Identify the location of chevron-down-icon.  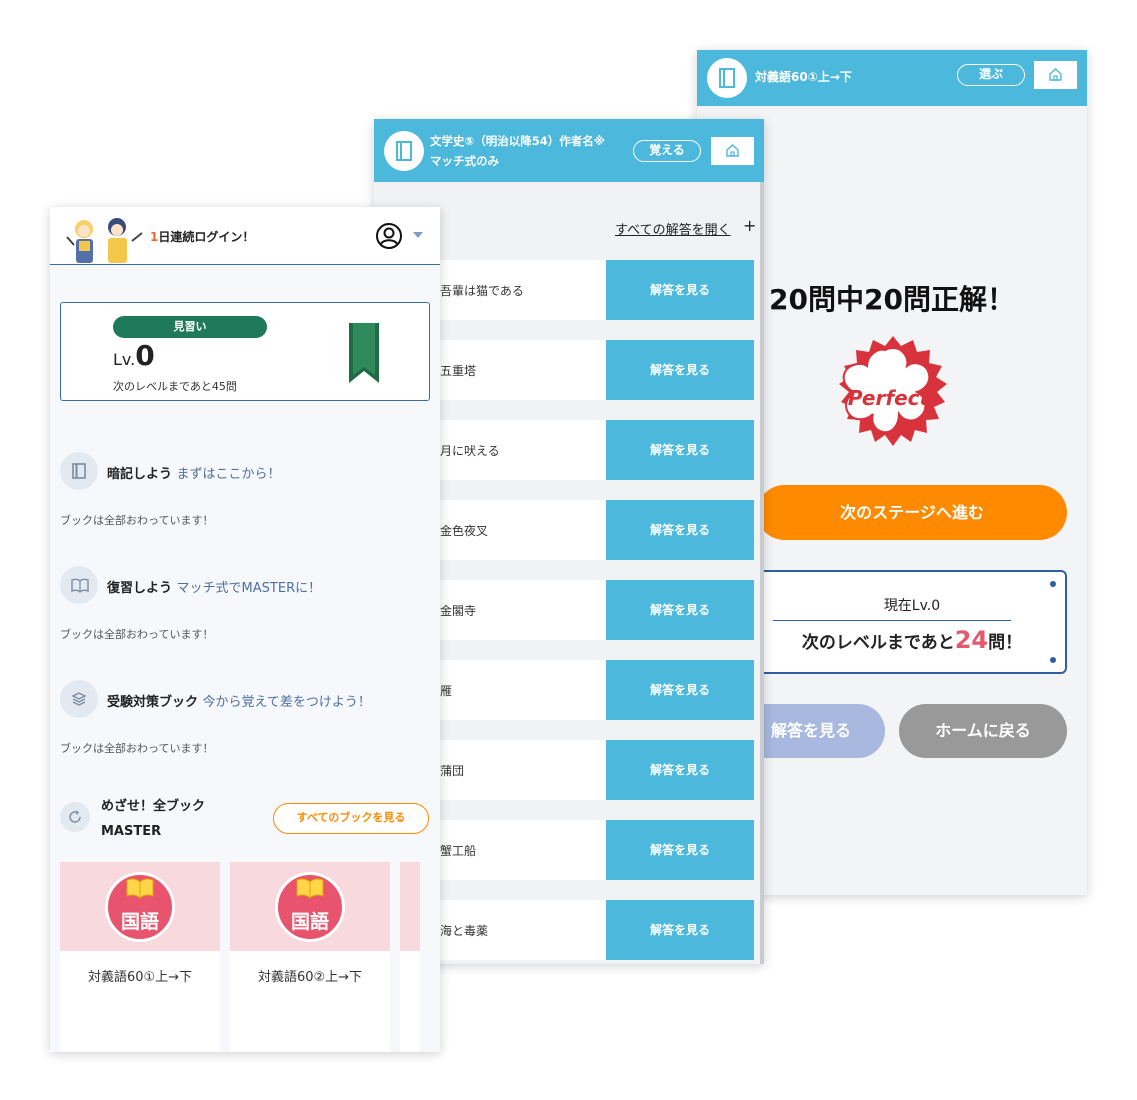
(418, 235).